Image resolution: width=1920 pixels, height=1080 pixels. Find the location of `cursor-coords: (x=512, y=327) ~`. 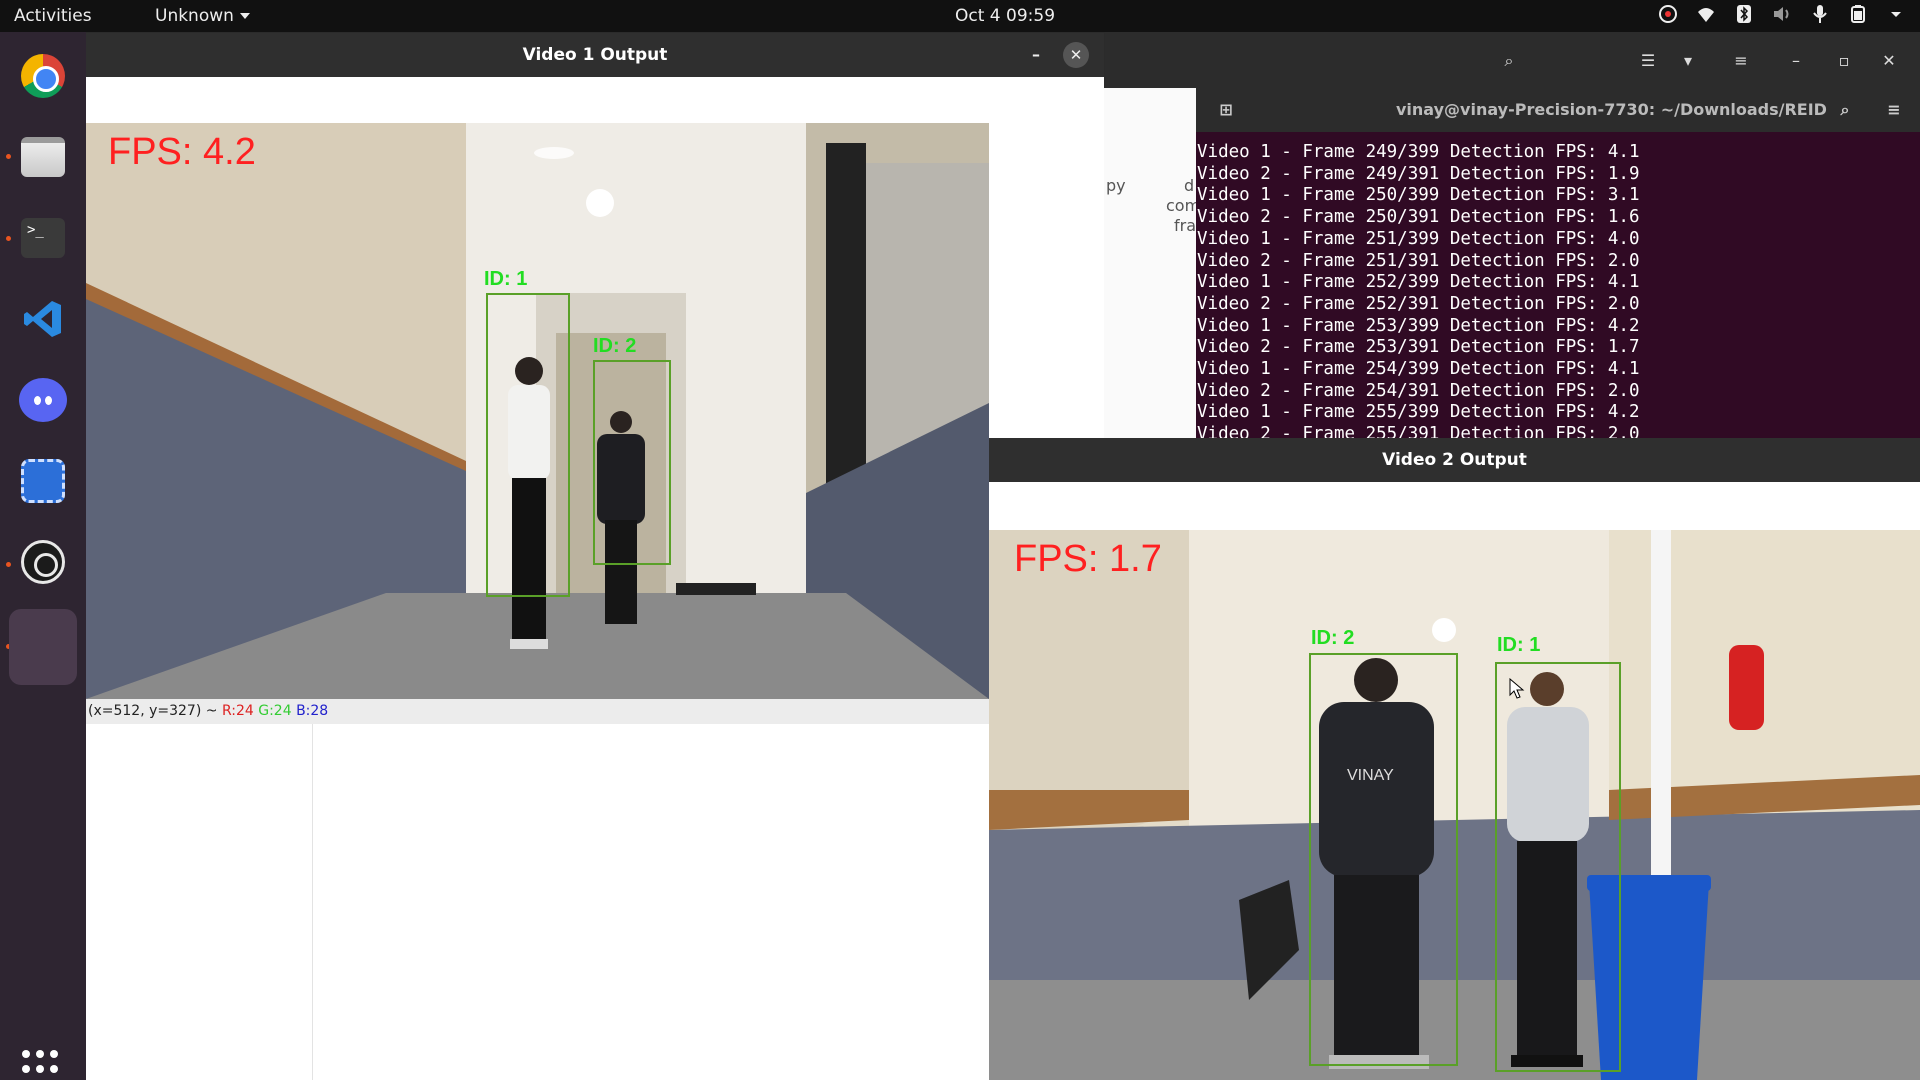

cursor-coords: (x=512, y=327) ~ is located at coordinates (155, 711).